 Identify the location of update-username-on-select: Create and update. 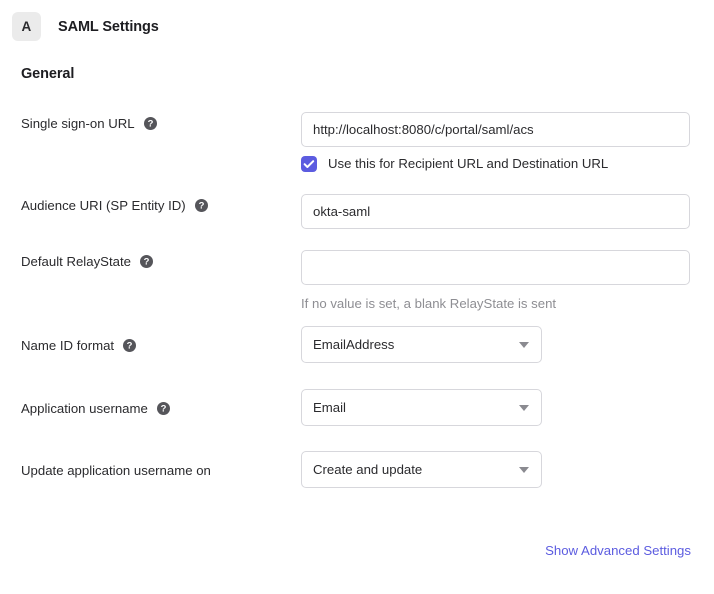
(421, 469).